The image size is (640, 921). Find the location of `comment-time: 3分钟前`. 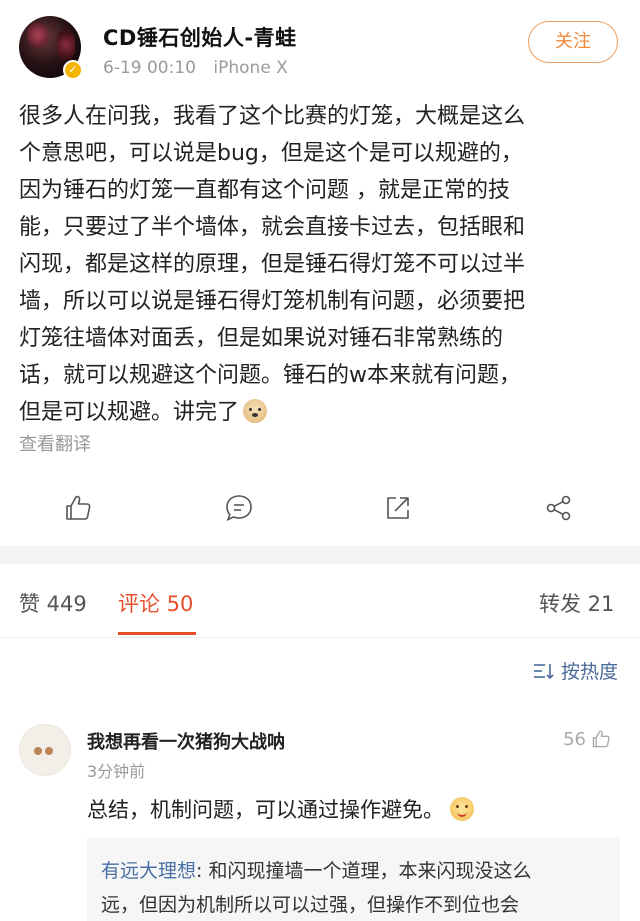

comment-time: 3分钟前 is located at coordinates (116, 771).